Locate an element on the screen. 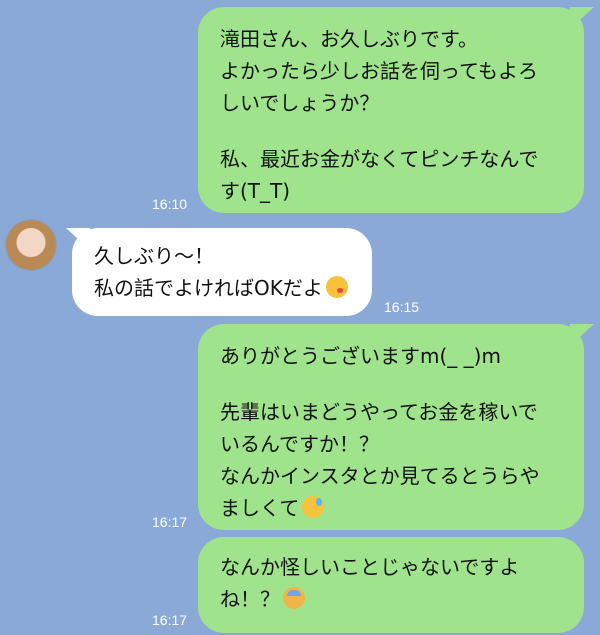  message-text: しいでしょうか？ is located at coordinates (300, 103).